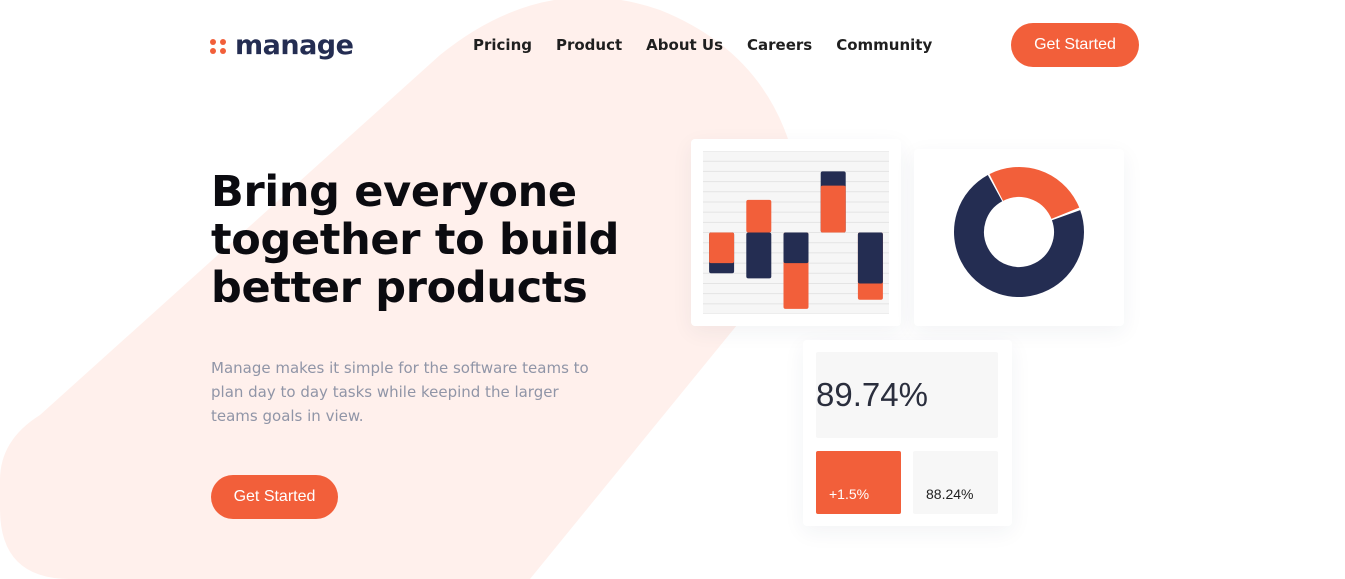 Image resolution: width=1345 pixels, height=579 pixels. I want to click on change-stat-value: +1.5%, so click(849, 494).